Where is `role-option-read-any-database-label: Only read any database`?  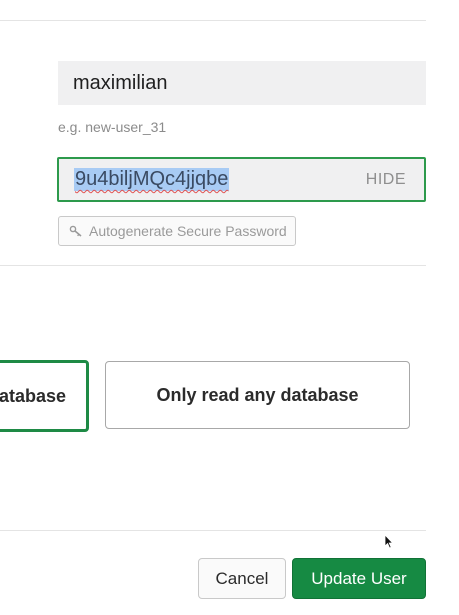
role-option-read-any-database-label: Only read any database is located at coordinates (257, 394).